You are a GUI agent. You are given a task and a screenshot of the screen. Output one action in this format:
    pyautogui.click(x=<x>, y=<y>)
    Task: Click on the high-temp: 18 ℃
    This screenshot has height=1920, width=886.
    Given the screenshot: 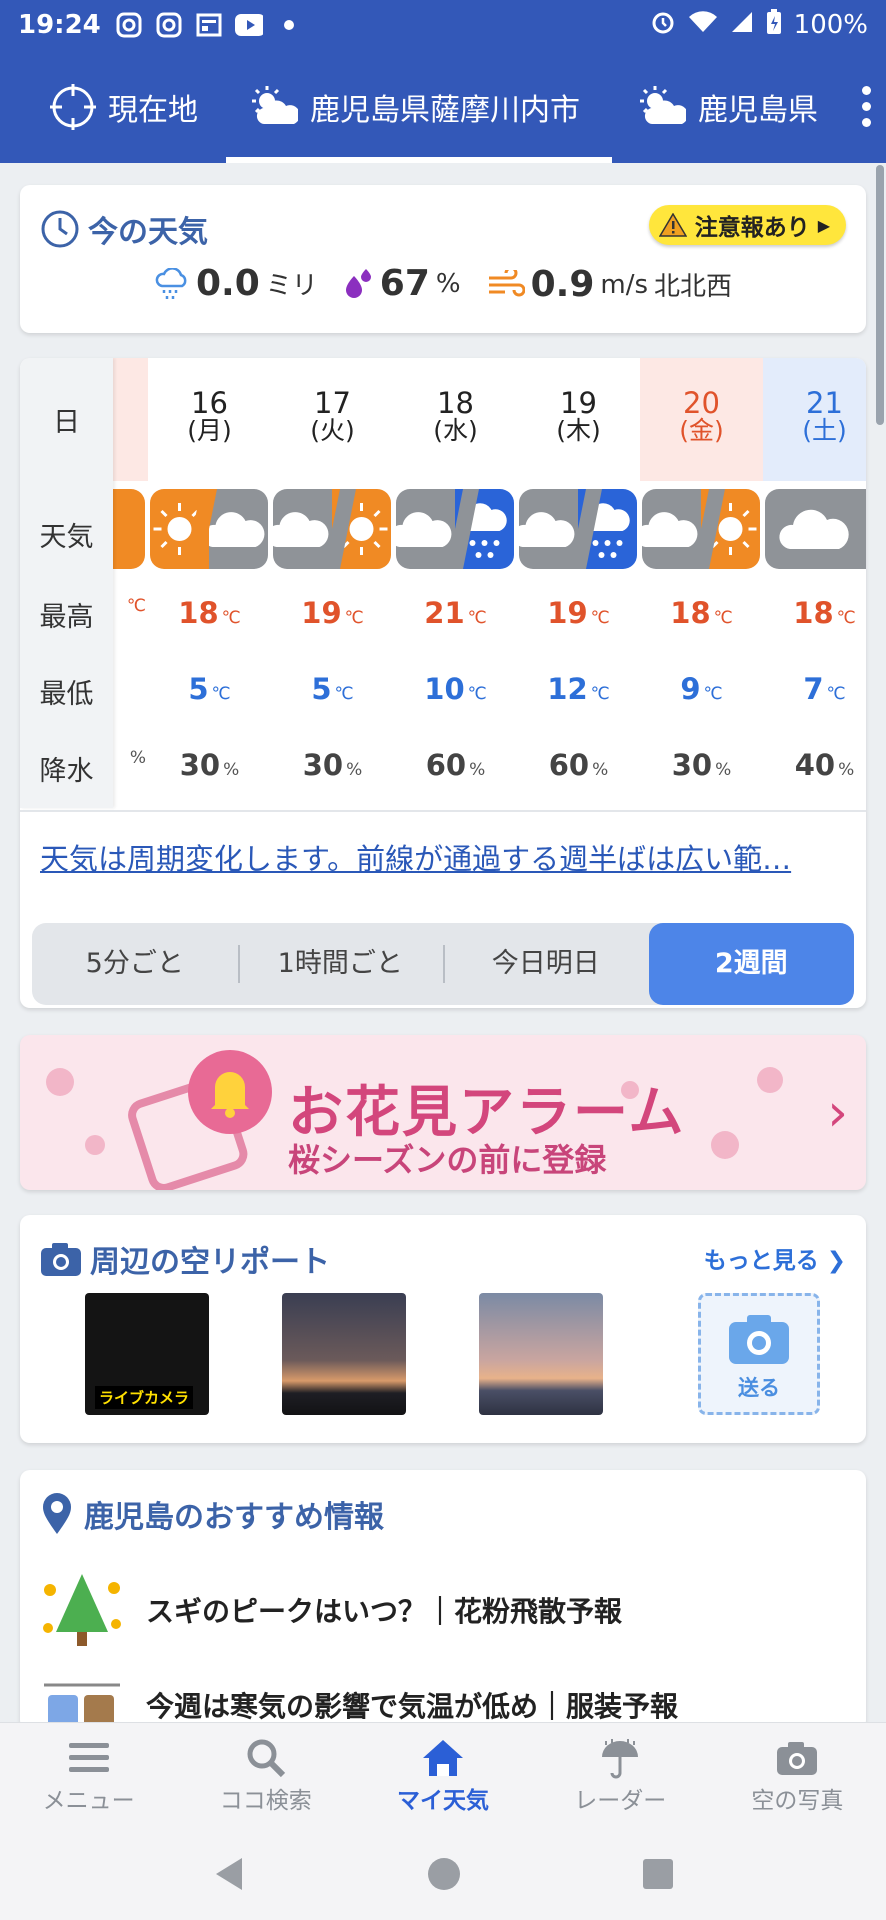 What is the action you would take?
    pyautogui.click(x=701, y=613)
    